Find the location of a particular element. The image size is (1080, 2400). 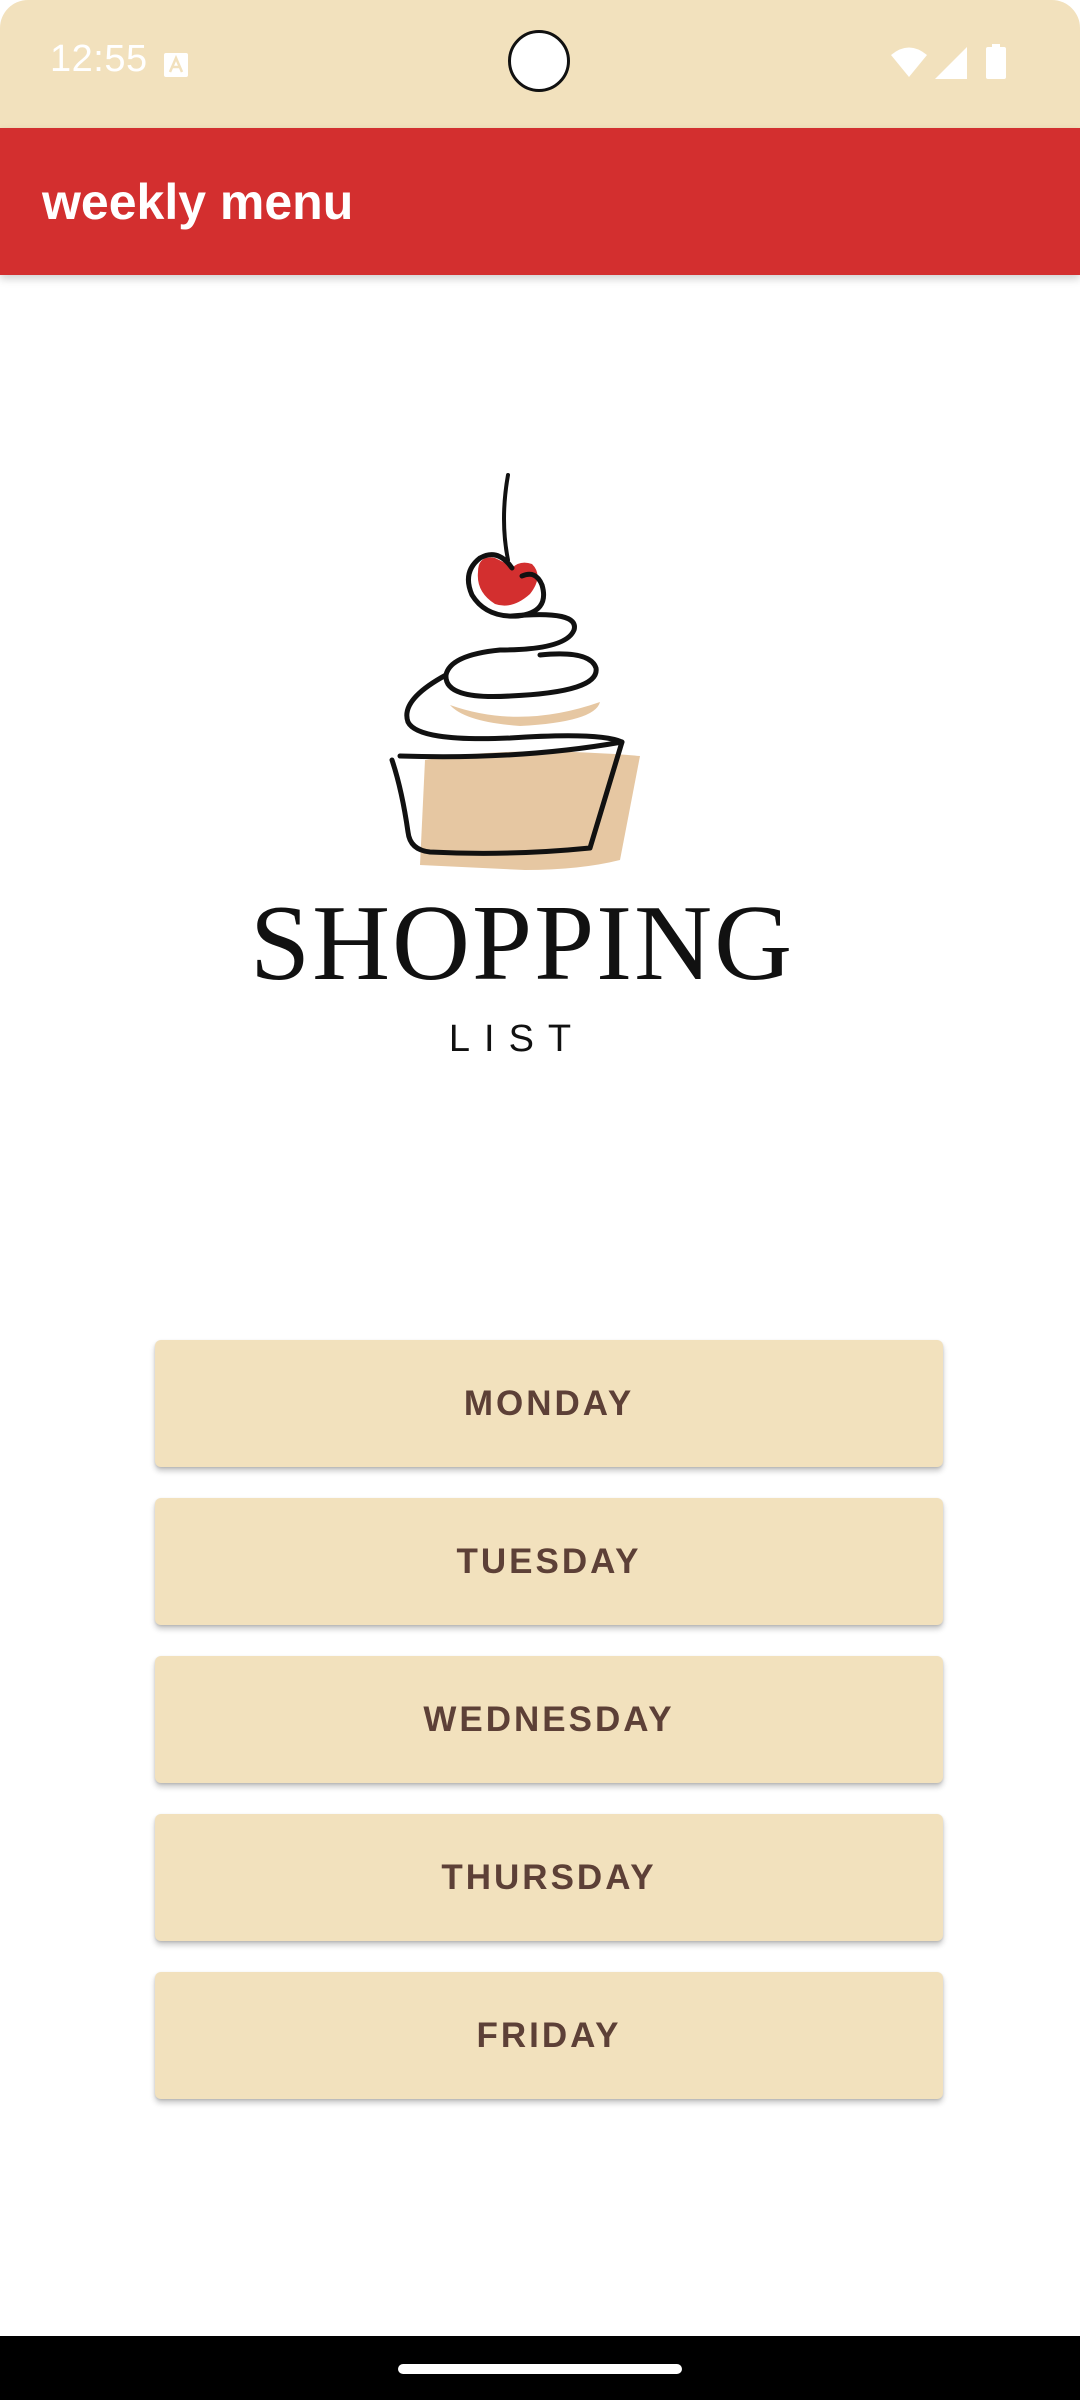

camera-cutout is located at coordinates (539, 61).